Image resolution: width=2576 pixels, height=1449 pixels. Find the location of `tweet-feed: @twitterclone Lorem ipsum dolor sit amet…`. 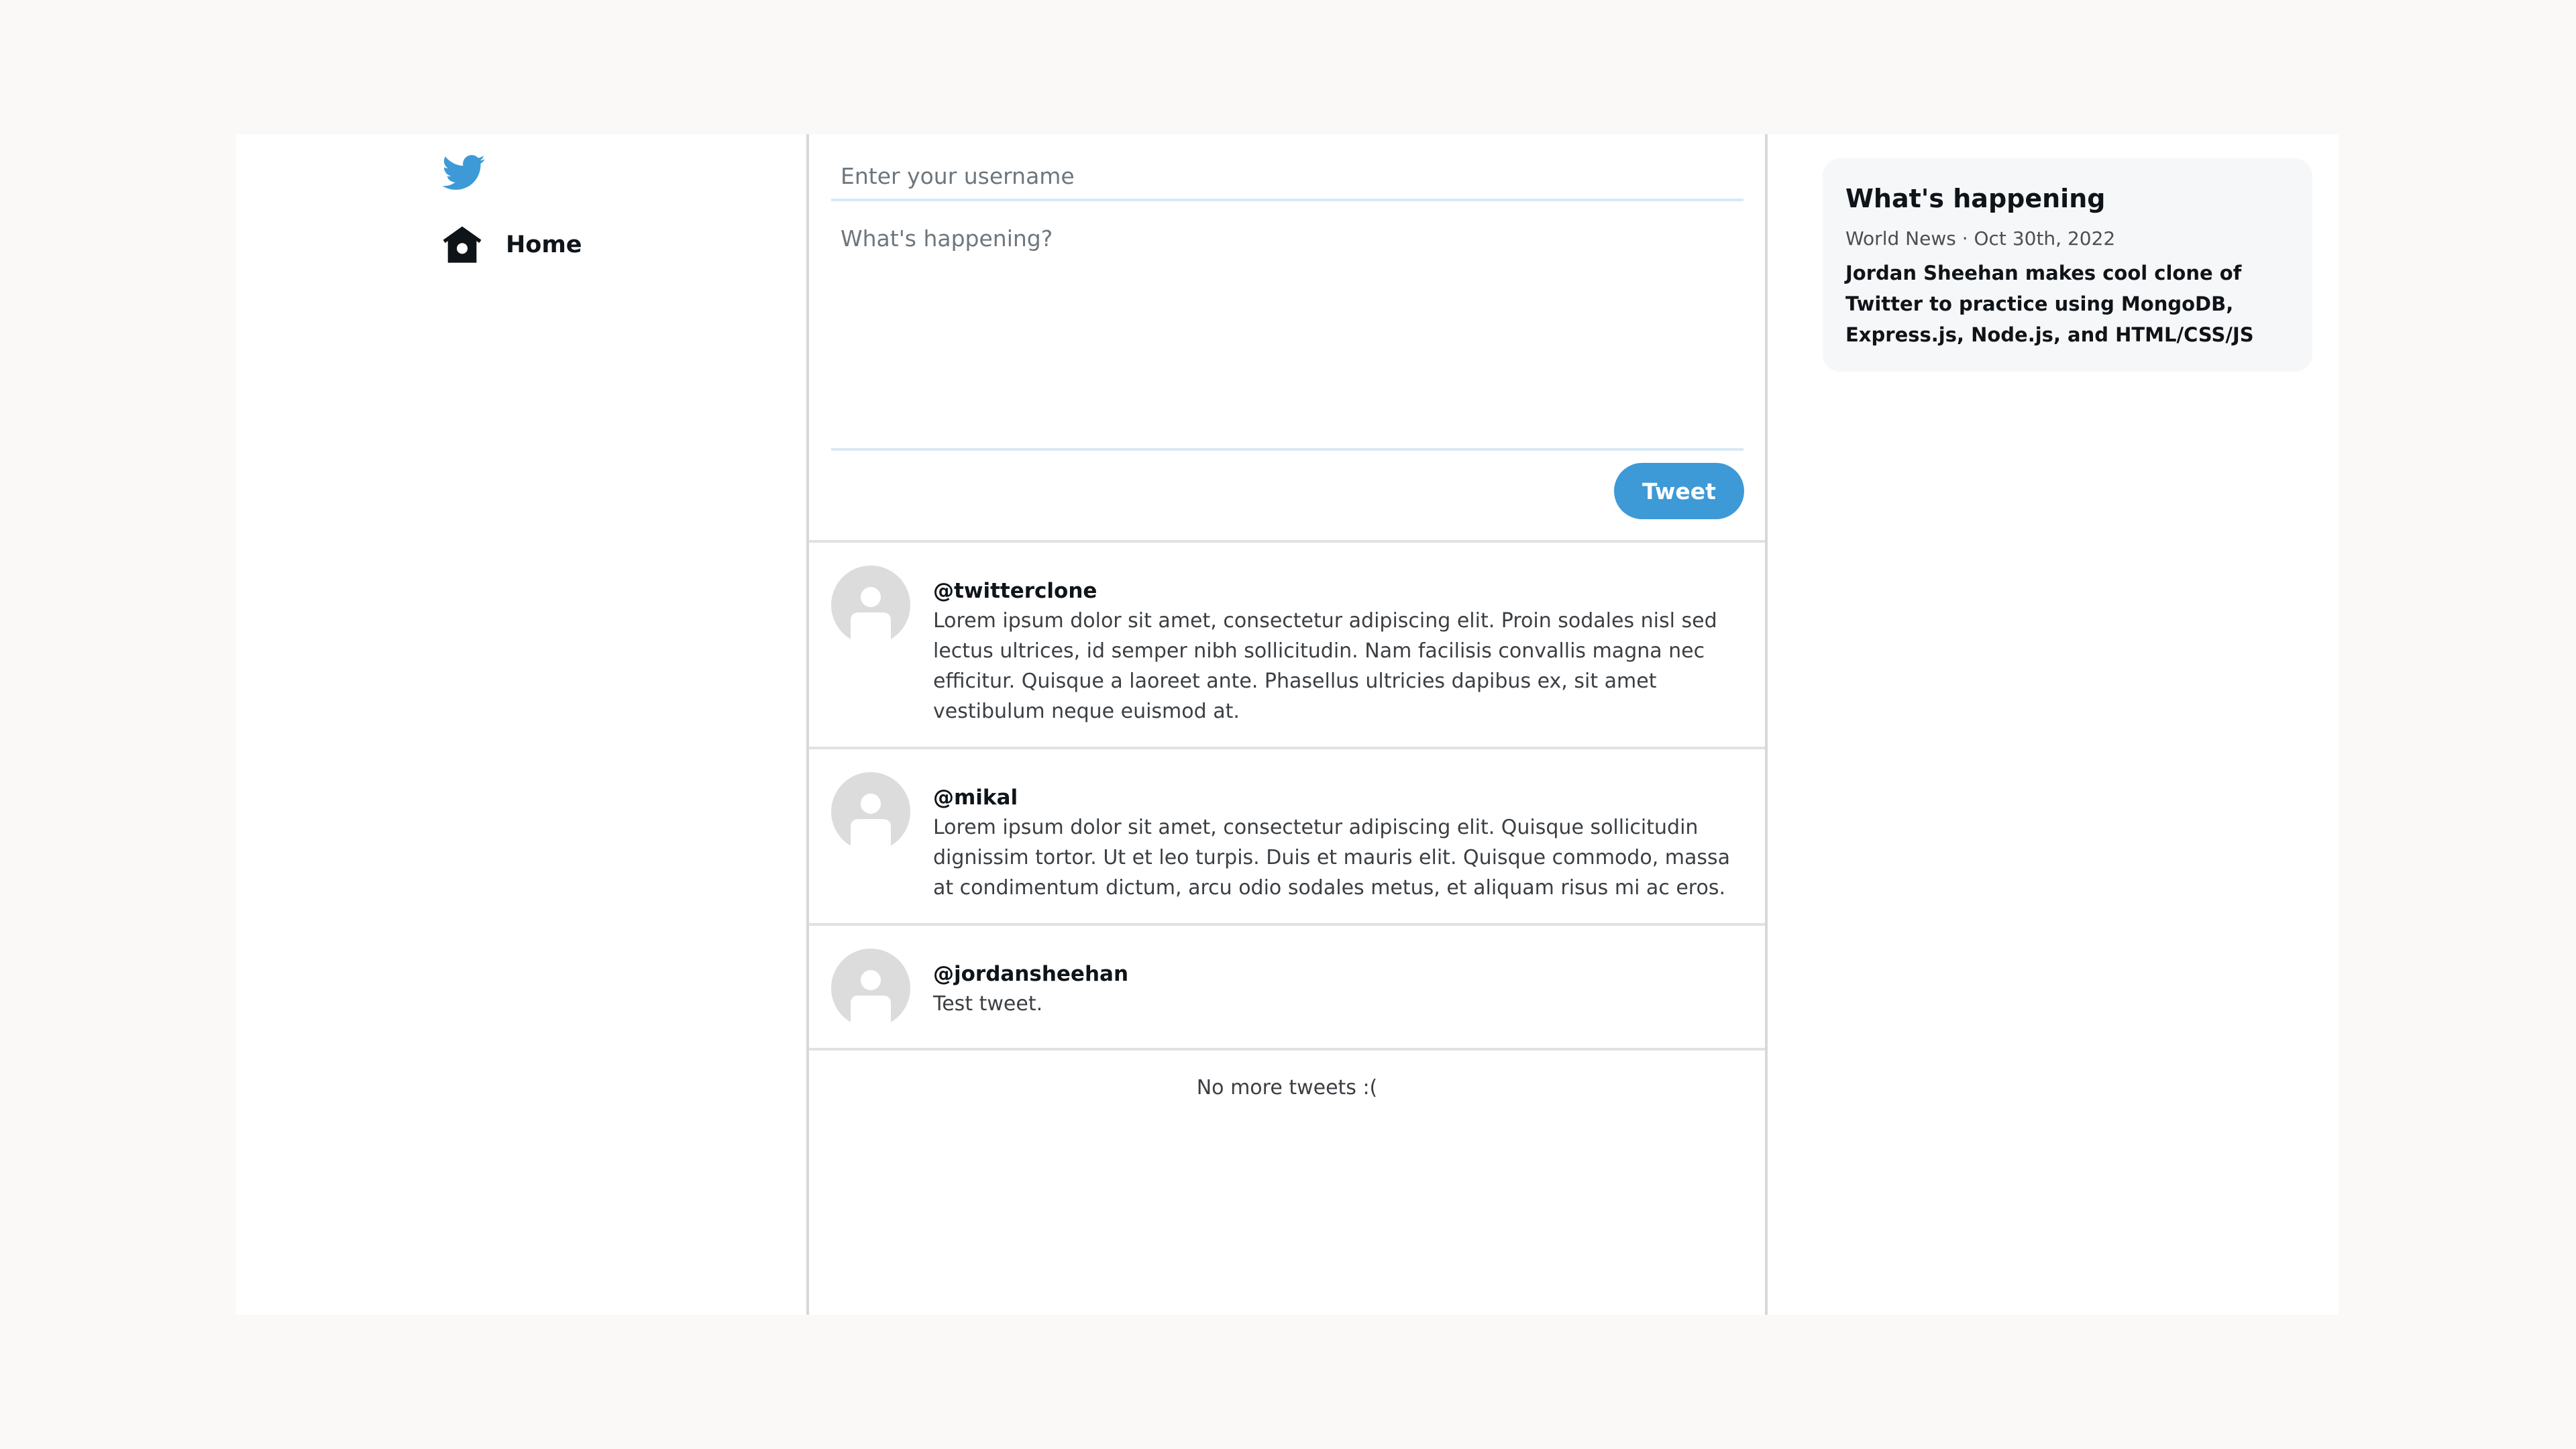

tweet-feed: @twitterclone Lorem ipsum dolor sit amet… is located at coordinates (1287, 821).